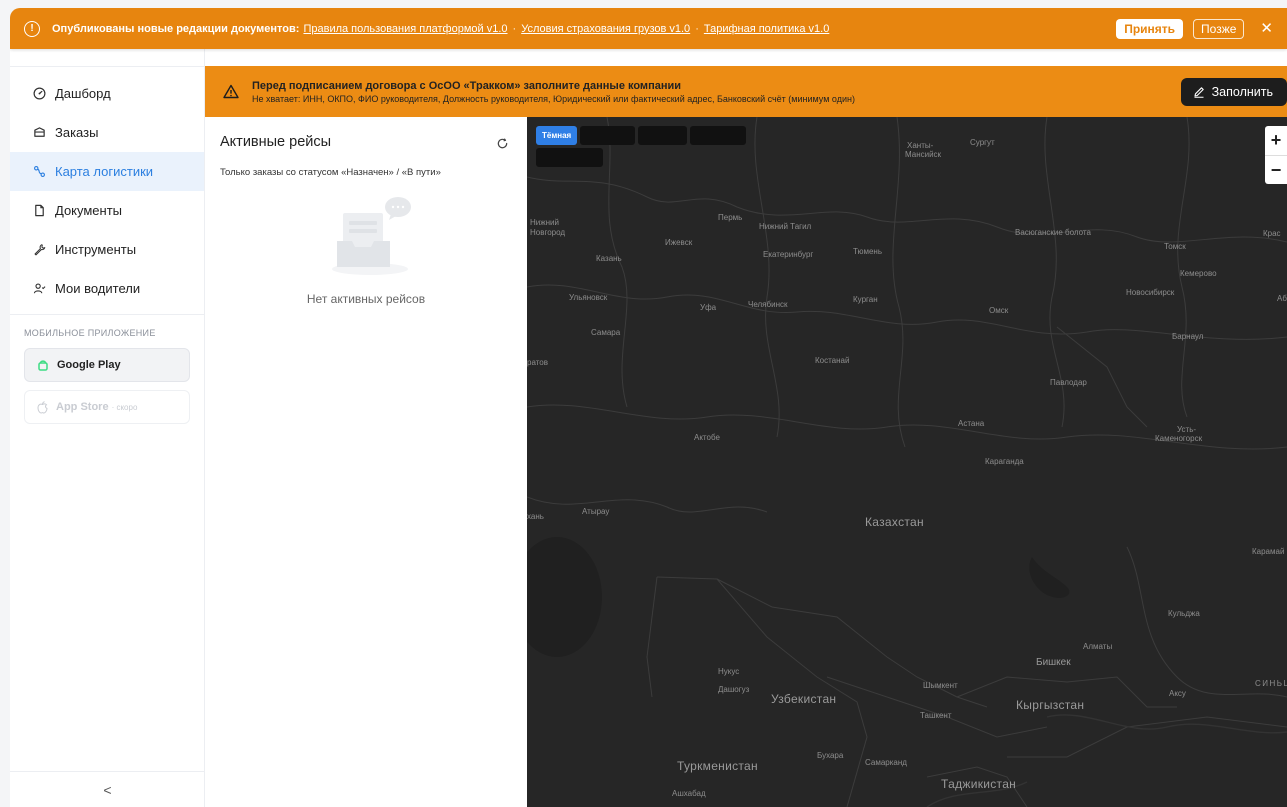 The width and height of the screenshot is (1287, 807). What do you see at coordinates (82, 407) in the screenshot?
I see `app-store-label: App Store` at bounding box center [82, 407].